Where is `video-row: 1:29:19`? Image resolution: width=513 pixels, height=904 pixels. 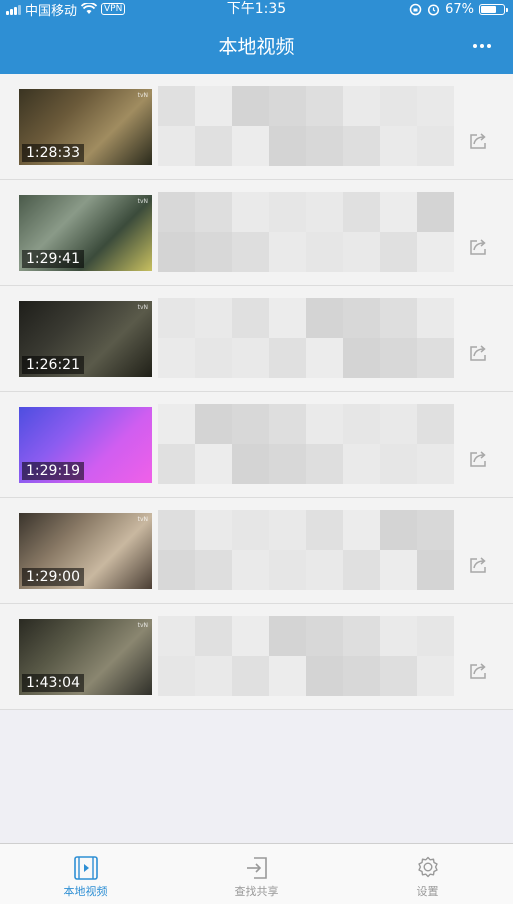
video-row: 1:29:19 is located at coordinates (256, 445).